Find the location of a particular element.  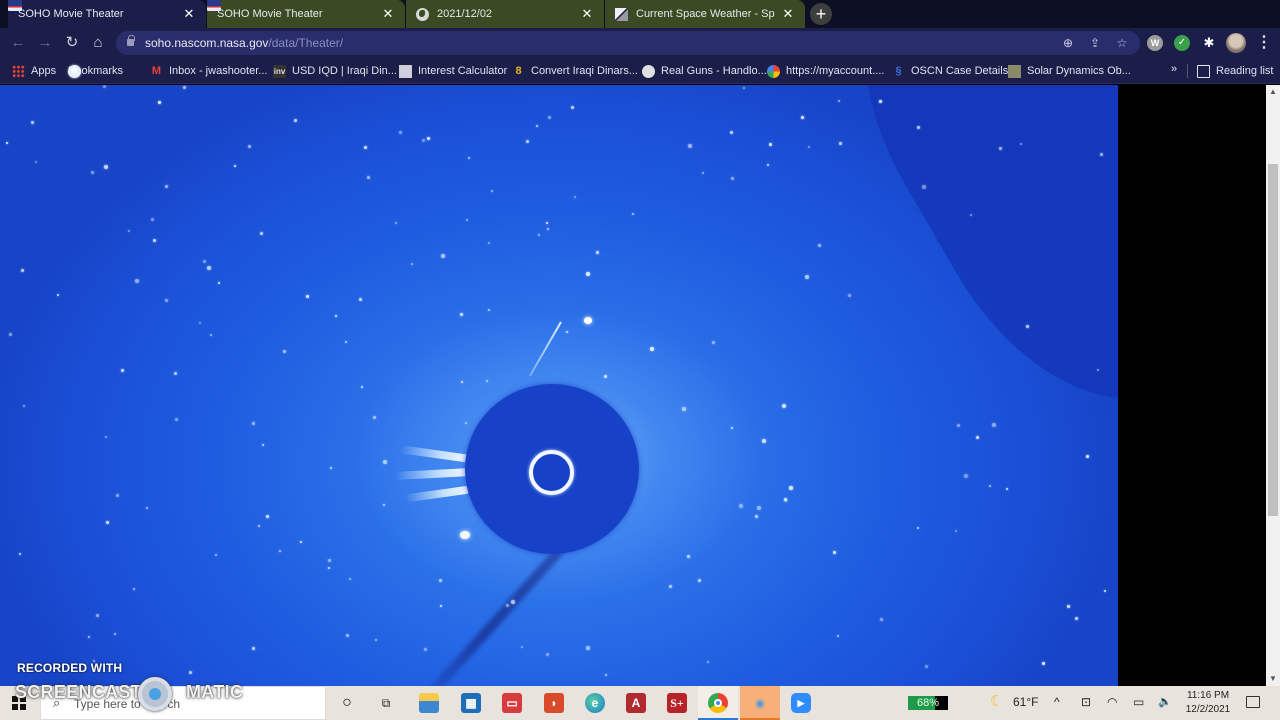

system-clock: 11:16 PM 12/2/2021 is located at coordinates (1208, 703).